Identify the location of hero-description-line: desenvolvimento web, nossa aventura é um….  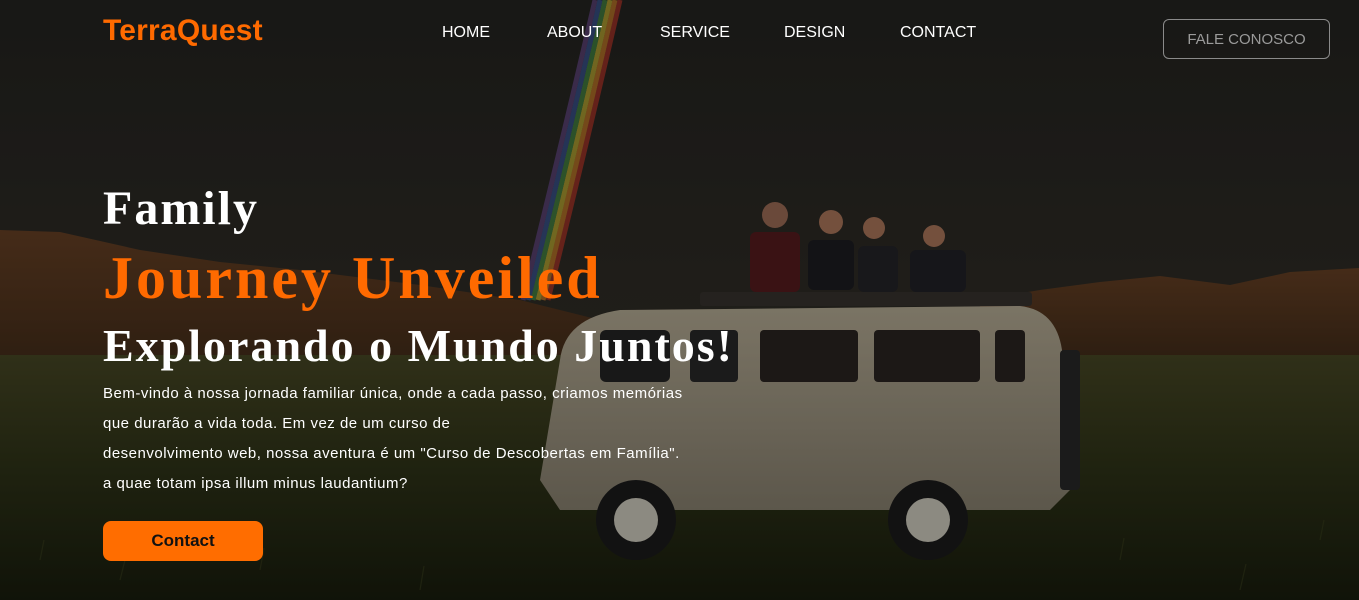
(391, 453).